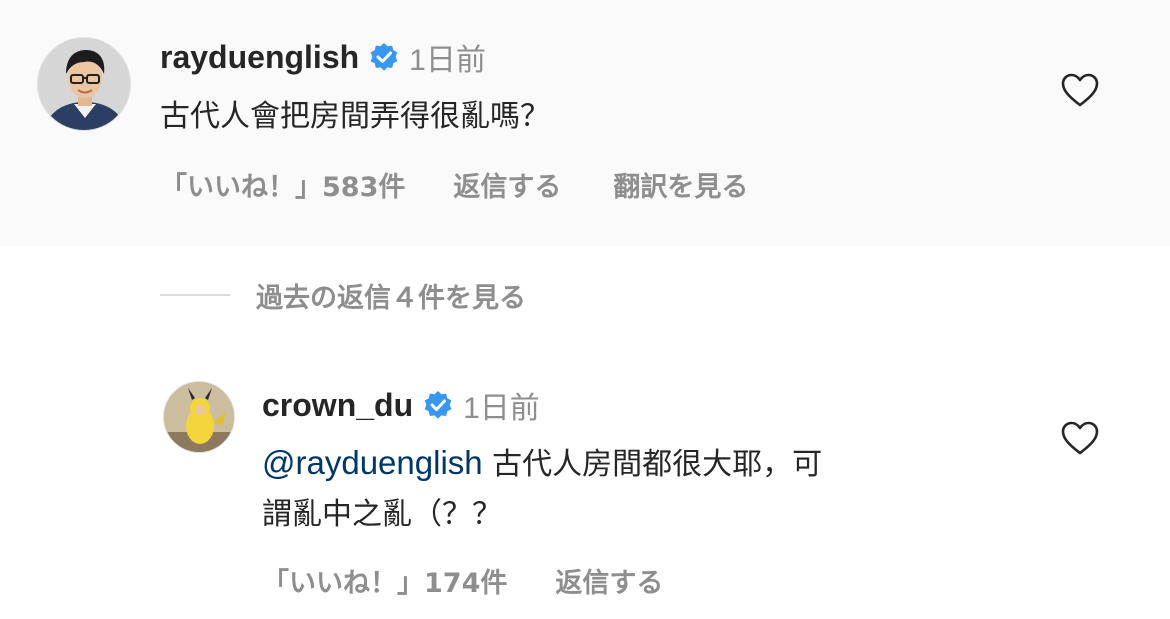 This screenshot has height=619, width=1170. I want to click on avatar-portrait-icon, so click(84, 84).